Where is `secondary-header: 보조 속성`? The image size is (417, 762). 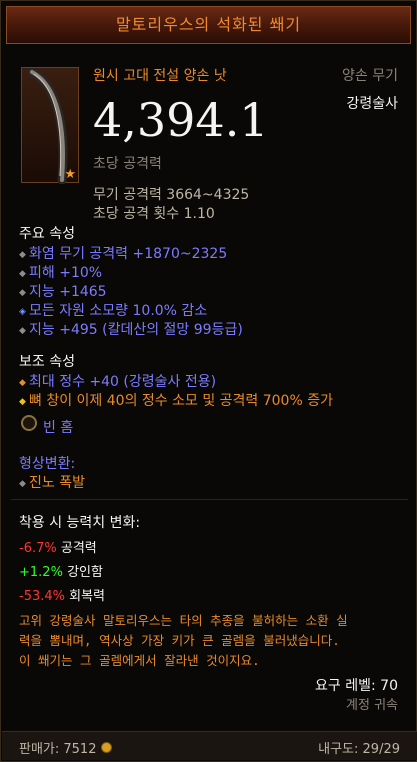 secondary-header: 보조 속성 is located at coordinates (47, 362).